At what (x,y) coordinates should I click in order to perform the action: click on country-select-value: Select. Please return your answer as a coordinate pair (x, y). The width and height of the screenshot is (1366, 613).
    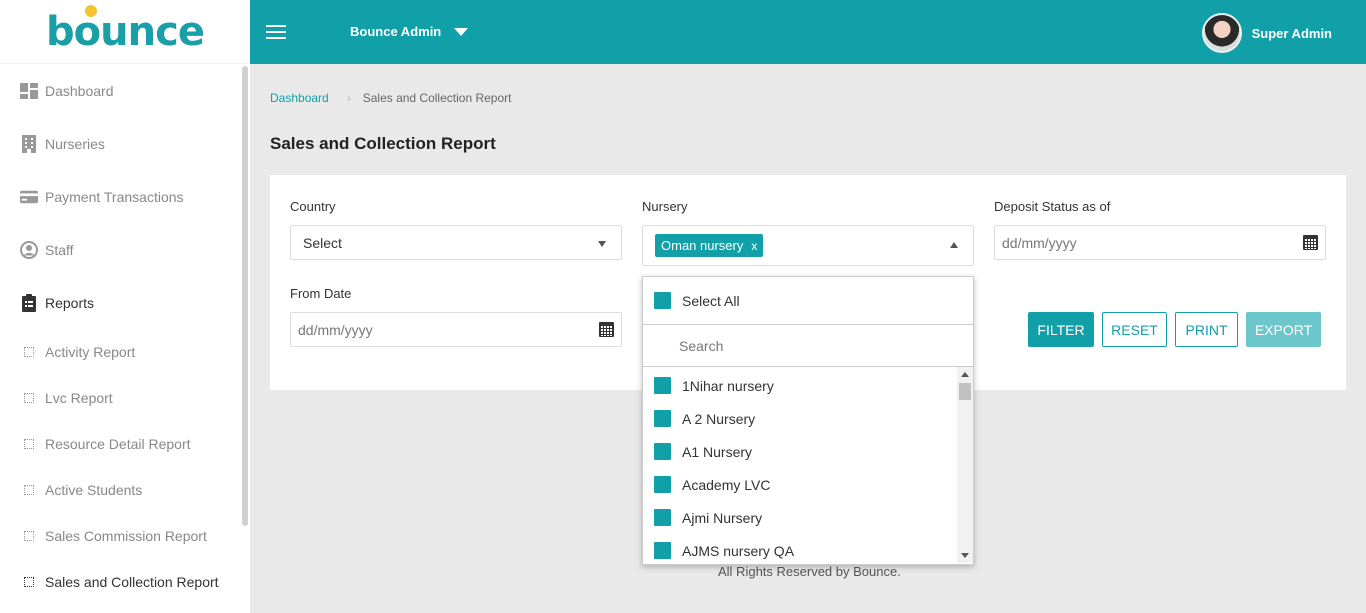
    Looking at the image, I should click on (322, 242).